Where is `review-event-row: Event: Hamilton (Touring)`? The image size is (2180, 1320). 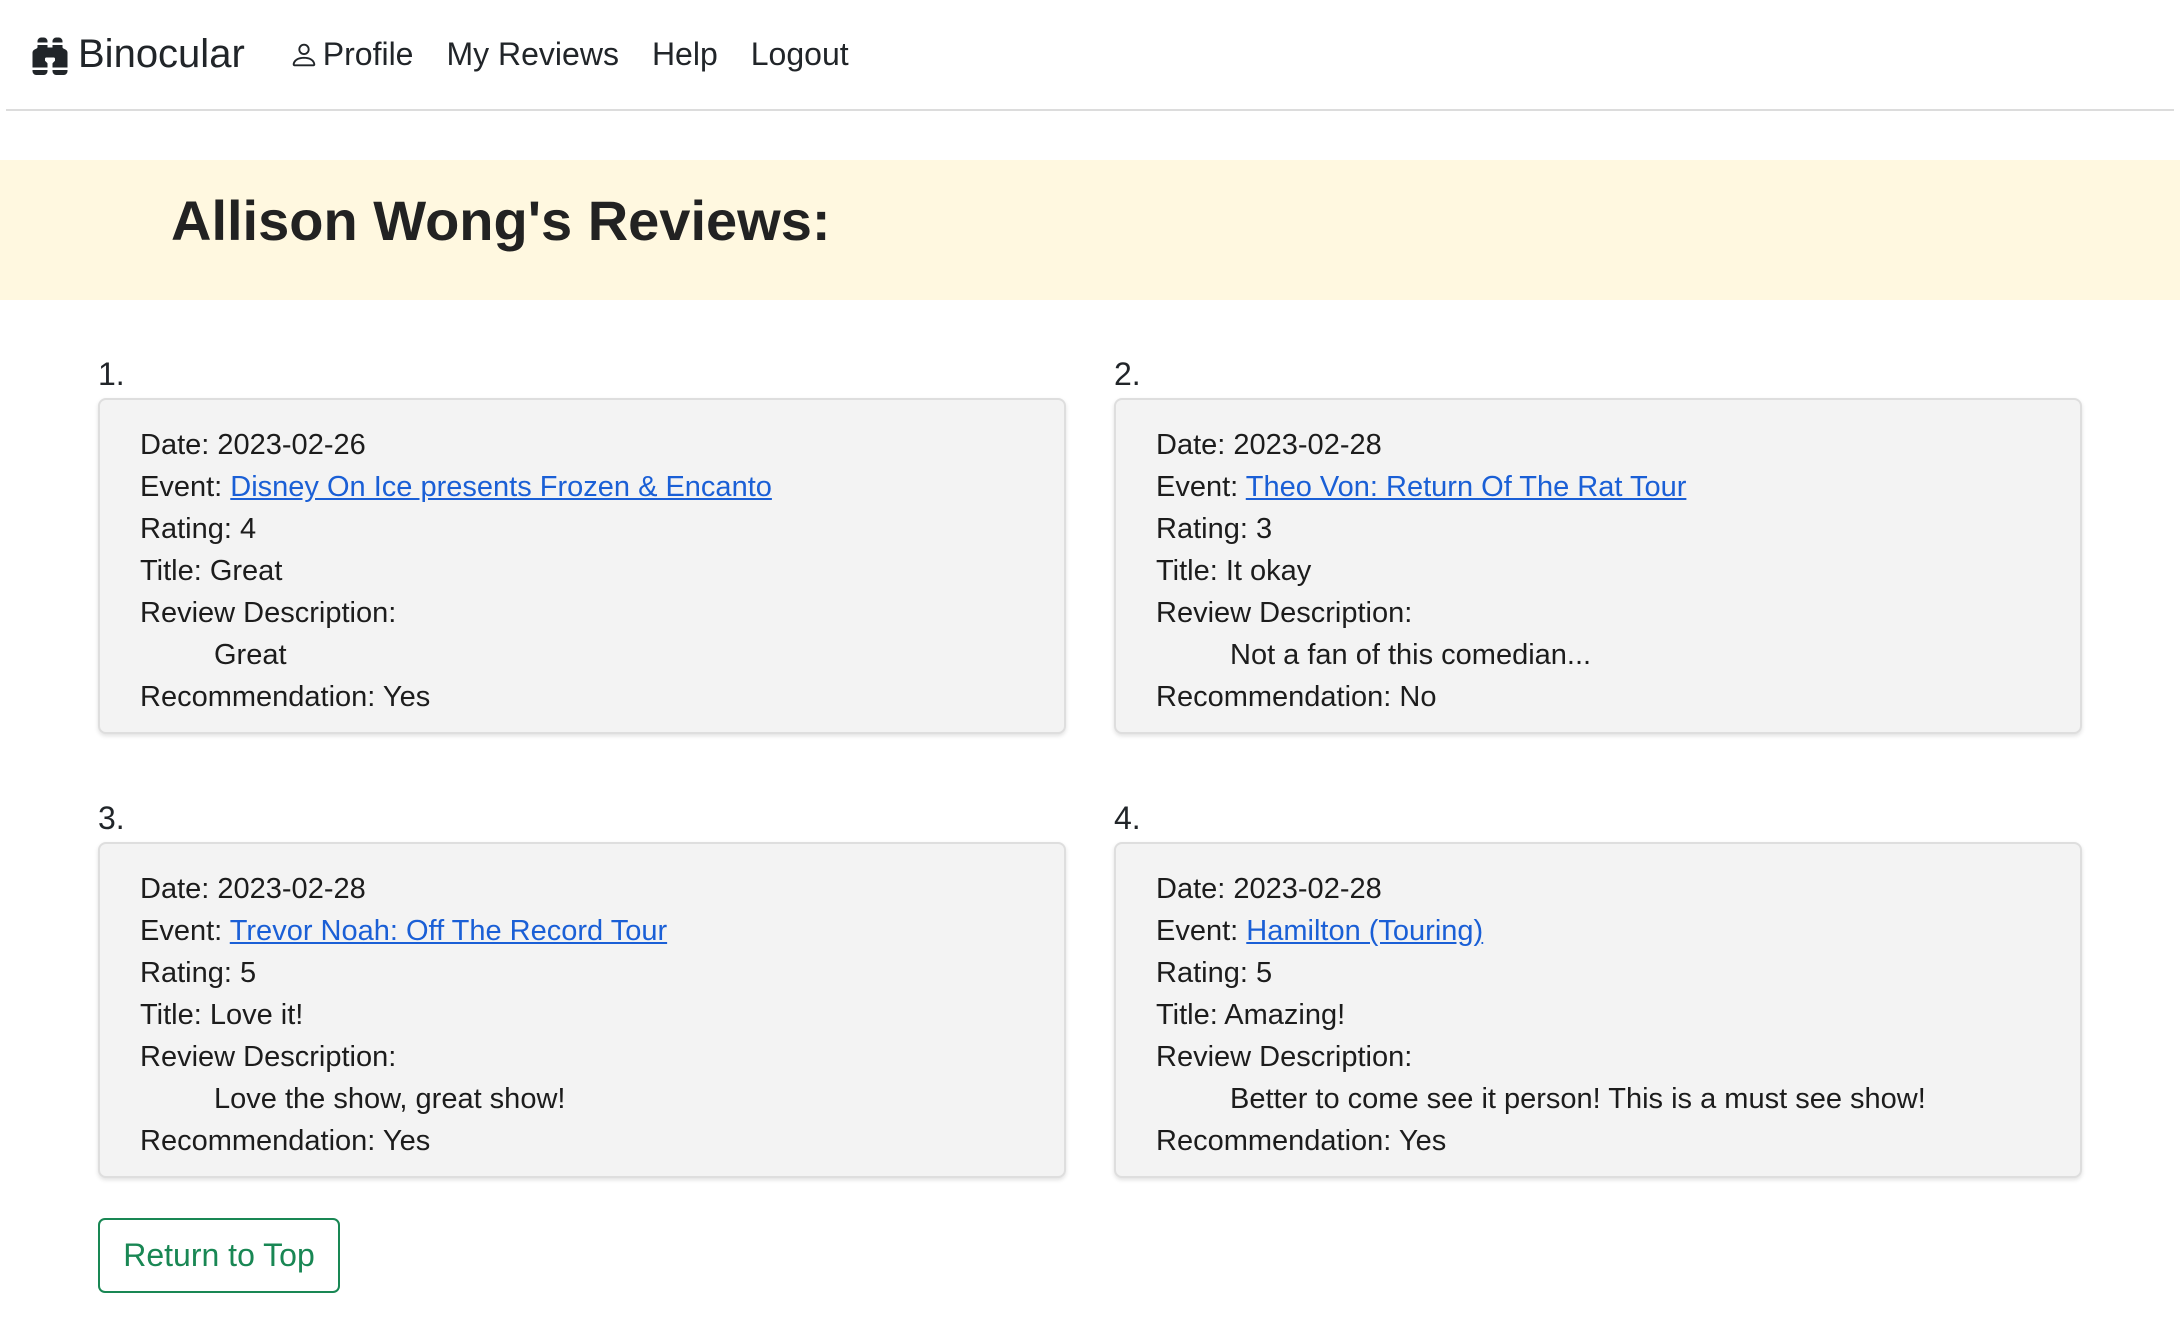 review-event-row: Event: Hamilton (Touring) is located at coordinates (1598, 931).